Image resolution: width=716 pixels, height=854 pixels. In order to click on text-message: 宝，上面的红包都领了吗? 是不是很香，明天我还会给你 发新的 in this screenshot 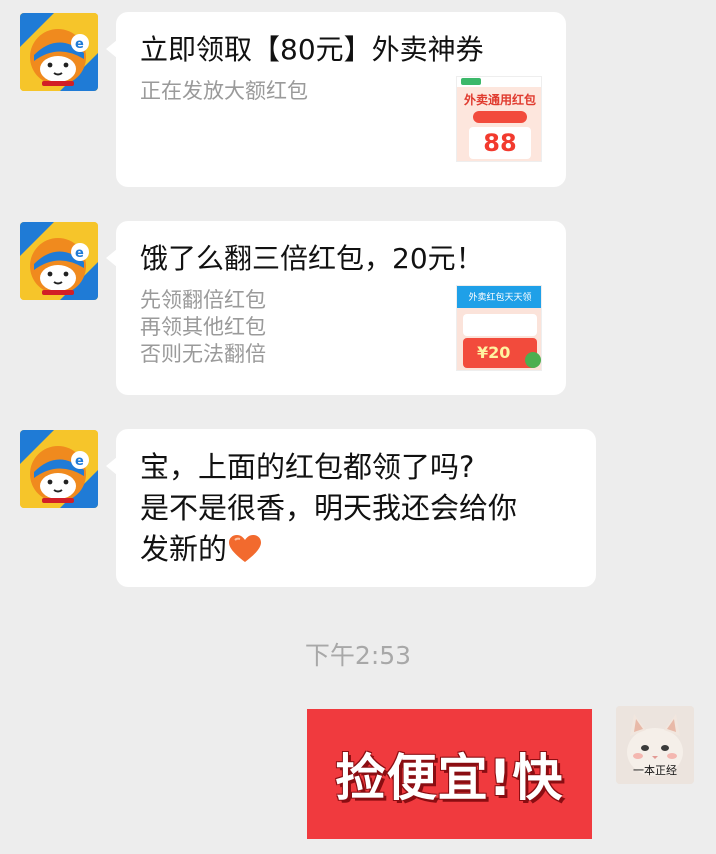, I will do `click(351, 508)`.